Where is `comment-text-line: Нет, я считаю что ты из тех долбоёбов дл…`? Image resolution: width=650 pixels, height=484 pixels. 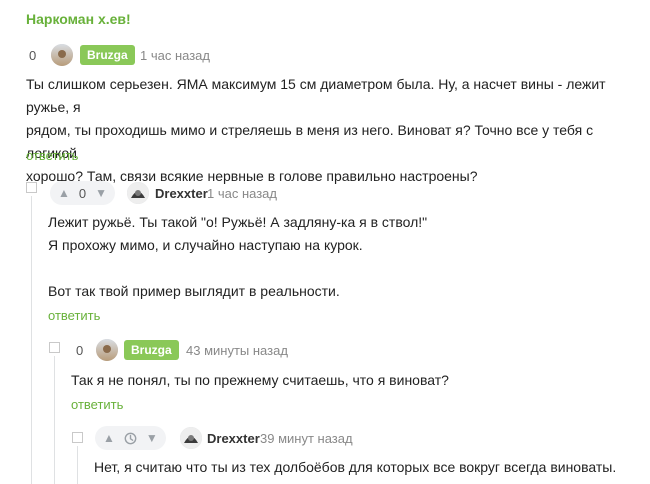 comment-text-line: Нет, я считаю что ты из тех долбоёбов дл… is located at coordinates (355, 467).